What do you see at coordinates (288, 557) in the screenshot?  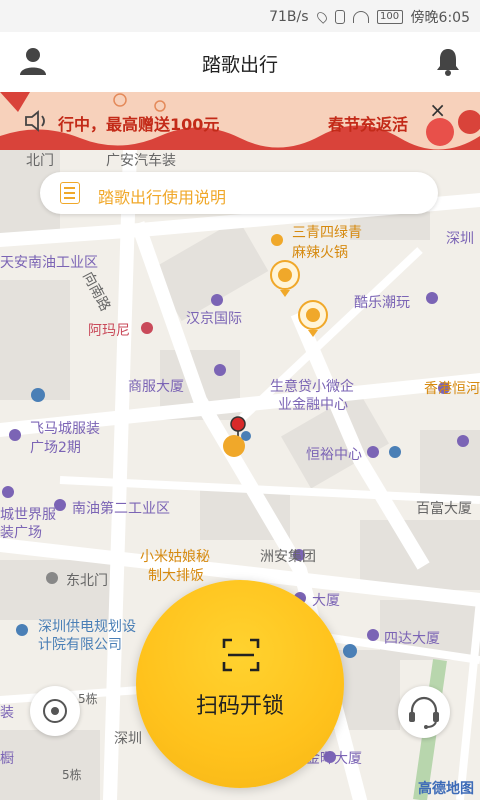 I see `map-label: 洲安集团` at bounding box center [288, 557].